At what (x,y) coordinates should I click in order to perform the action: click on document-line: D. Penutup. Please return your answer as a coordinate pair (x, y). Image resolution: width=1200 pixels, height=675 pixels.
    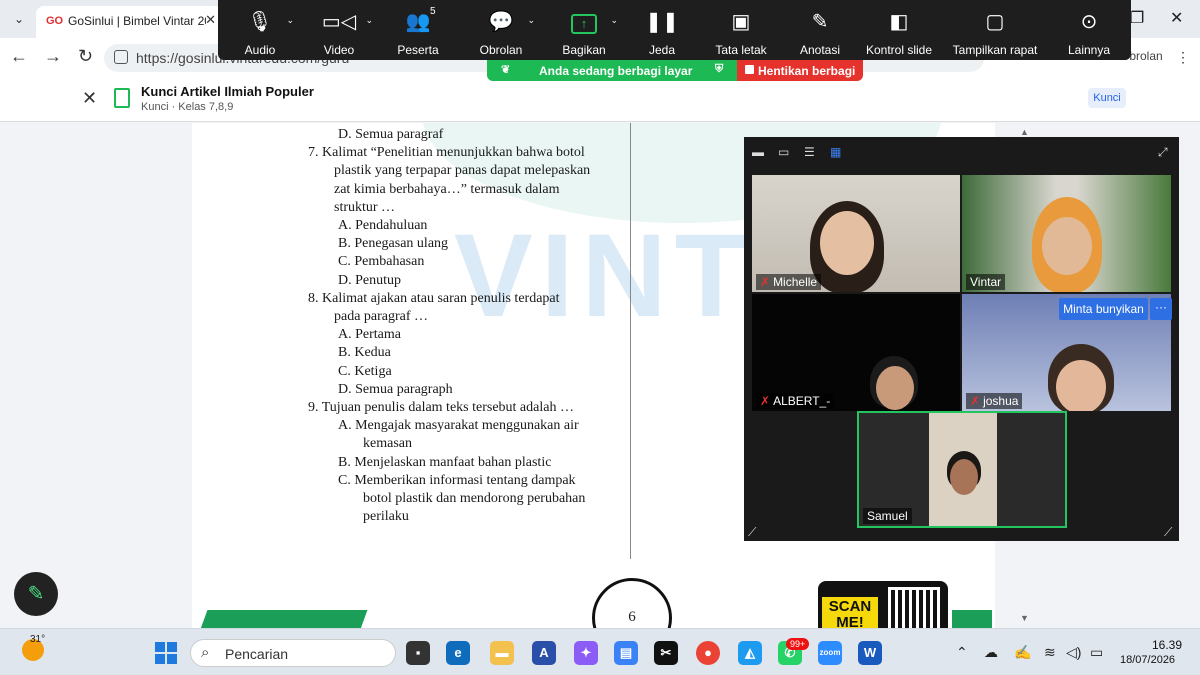
    Looking at the image, I should click on (369, 280).